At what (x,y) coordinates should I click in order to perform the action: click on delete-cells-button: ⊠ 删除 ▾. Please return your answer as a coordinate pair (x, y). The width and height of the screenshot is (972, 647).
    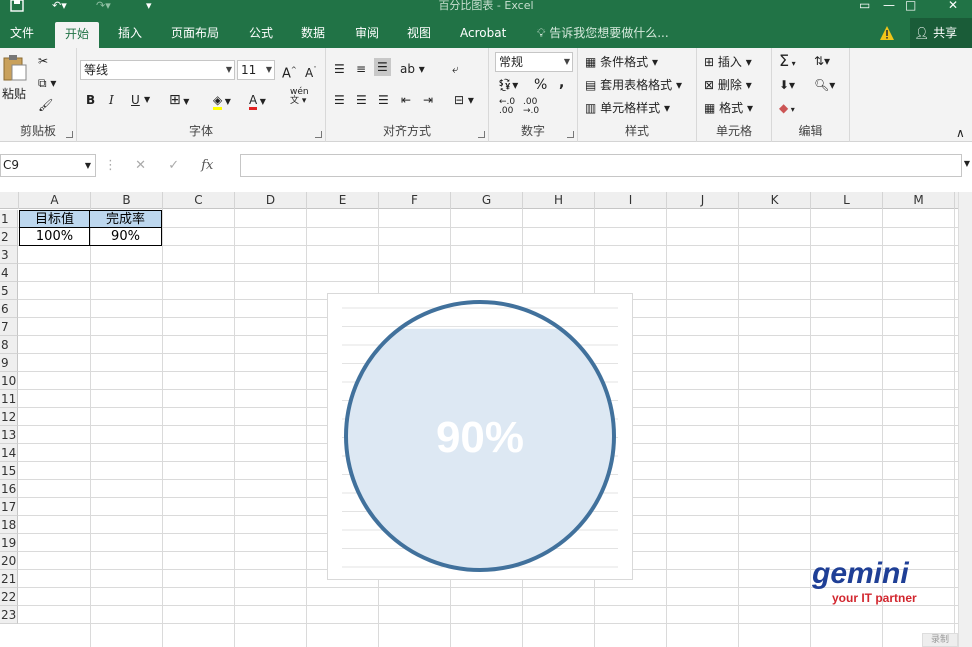
    Looking at the image, I should click on (728, 85).